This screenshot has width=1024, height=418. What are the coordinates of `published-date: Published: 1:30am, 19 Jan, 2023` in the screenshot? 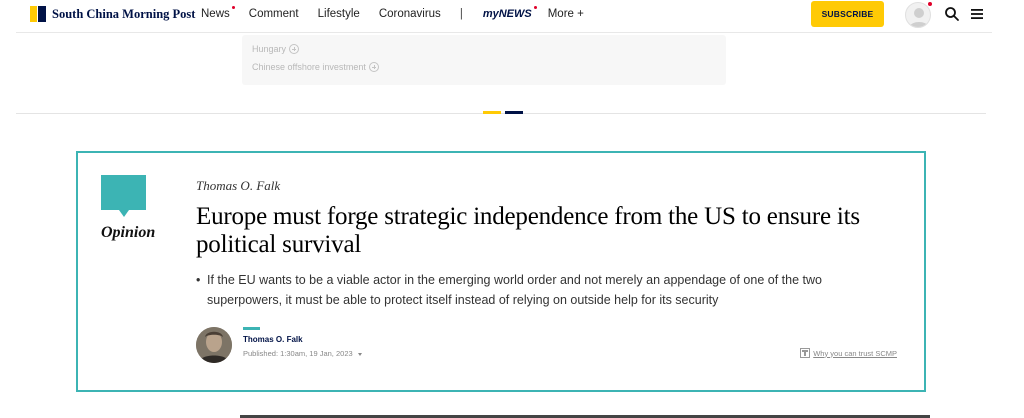 It's located at (302, 353).